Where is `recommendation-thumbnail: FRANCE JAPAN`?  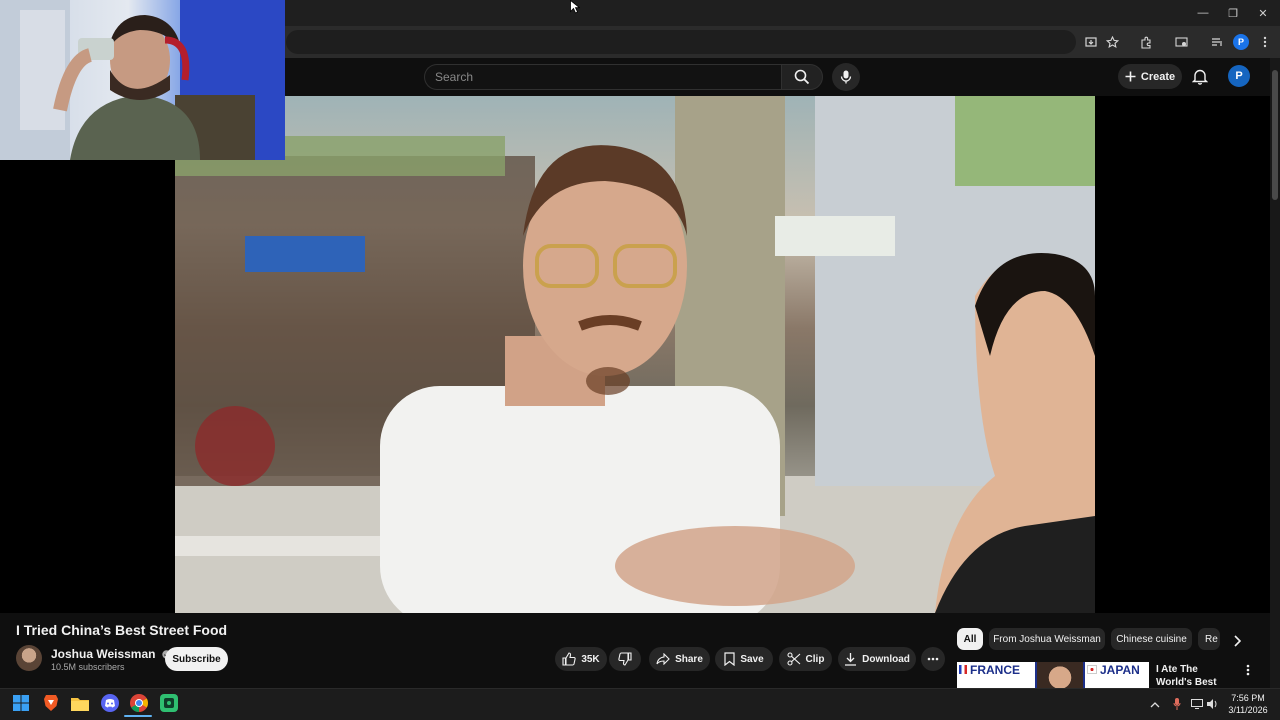 recommendation-thumbnail: FRANCE JAPAN is located at coordinates (1053, 675).